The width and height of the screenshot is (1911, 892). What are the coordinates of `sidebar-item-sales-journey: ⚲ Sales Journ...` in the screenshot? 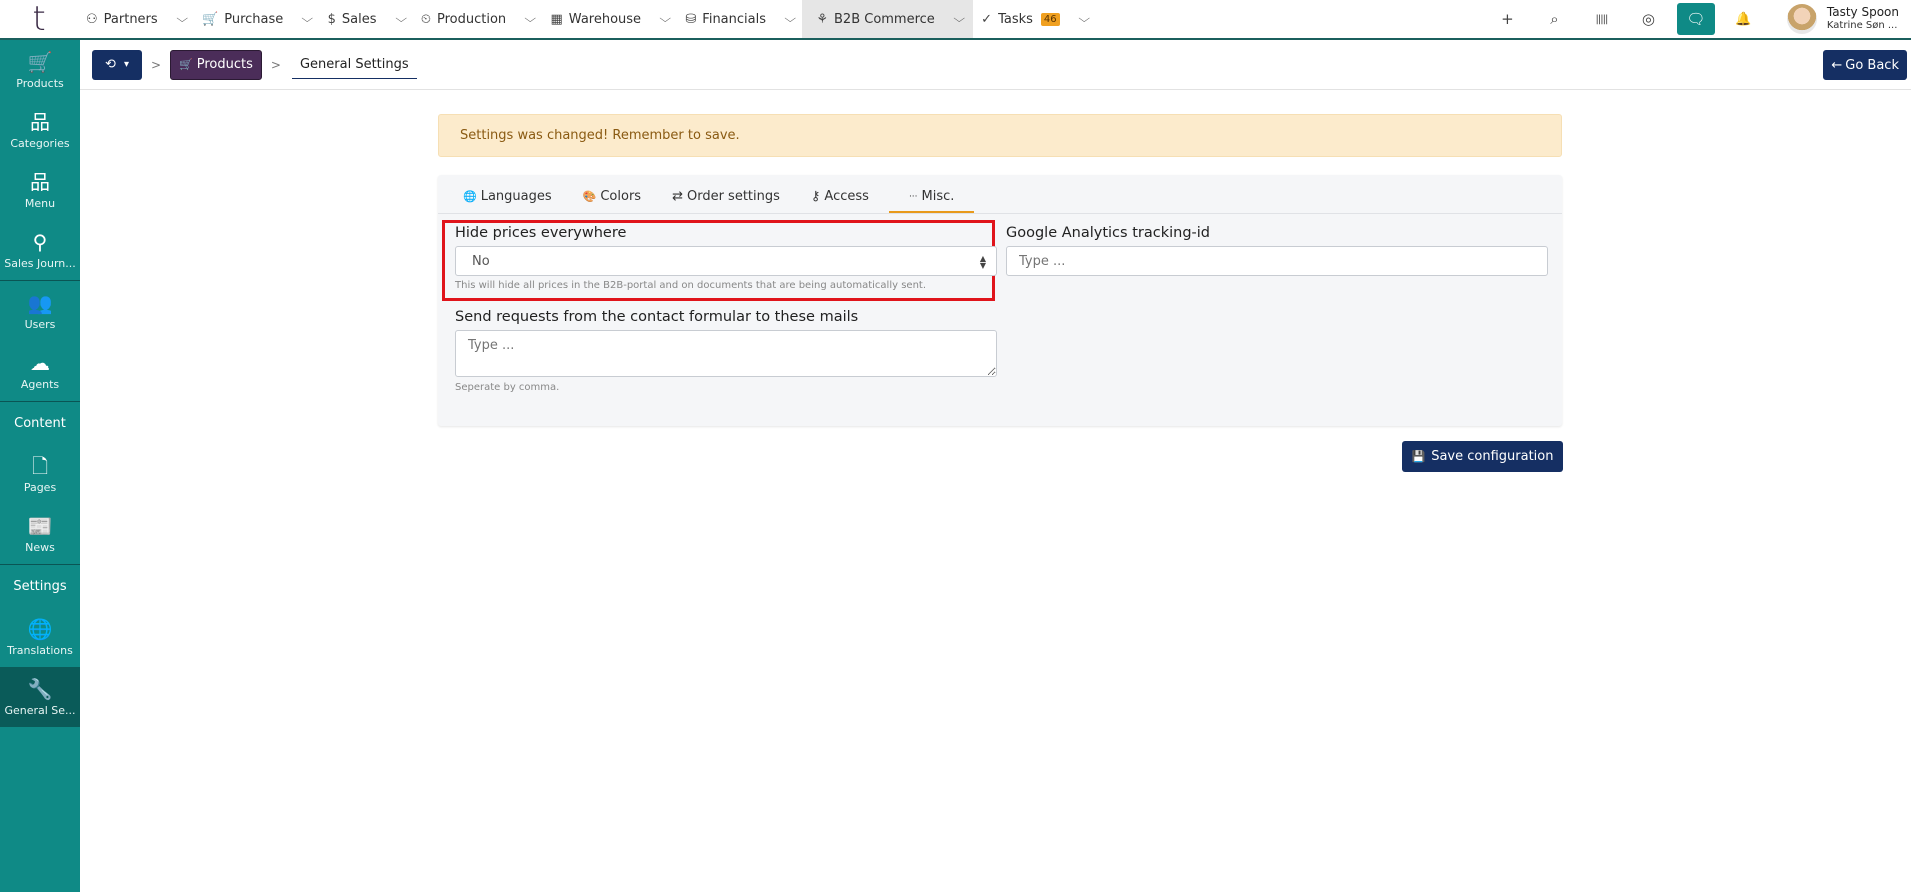 It's located at (40, 250).